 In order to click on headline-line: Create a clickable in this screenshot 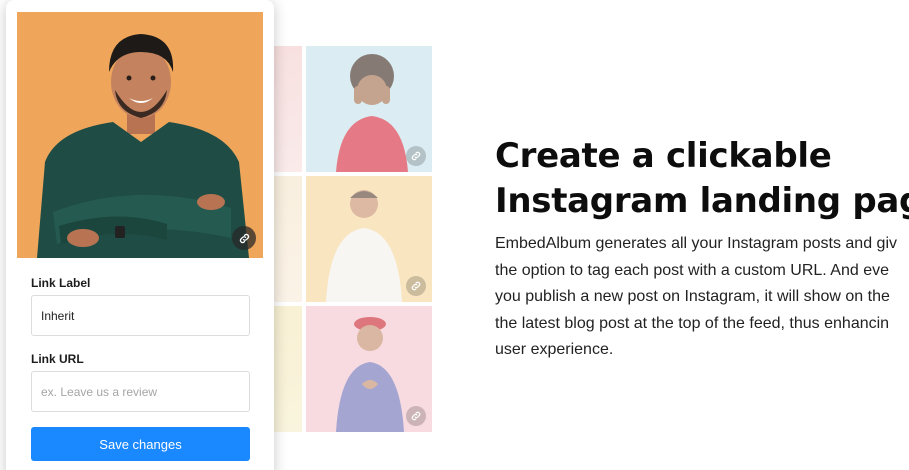, I will do `click(663, 156)`.